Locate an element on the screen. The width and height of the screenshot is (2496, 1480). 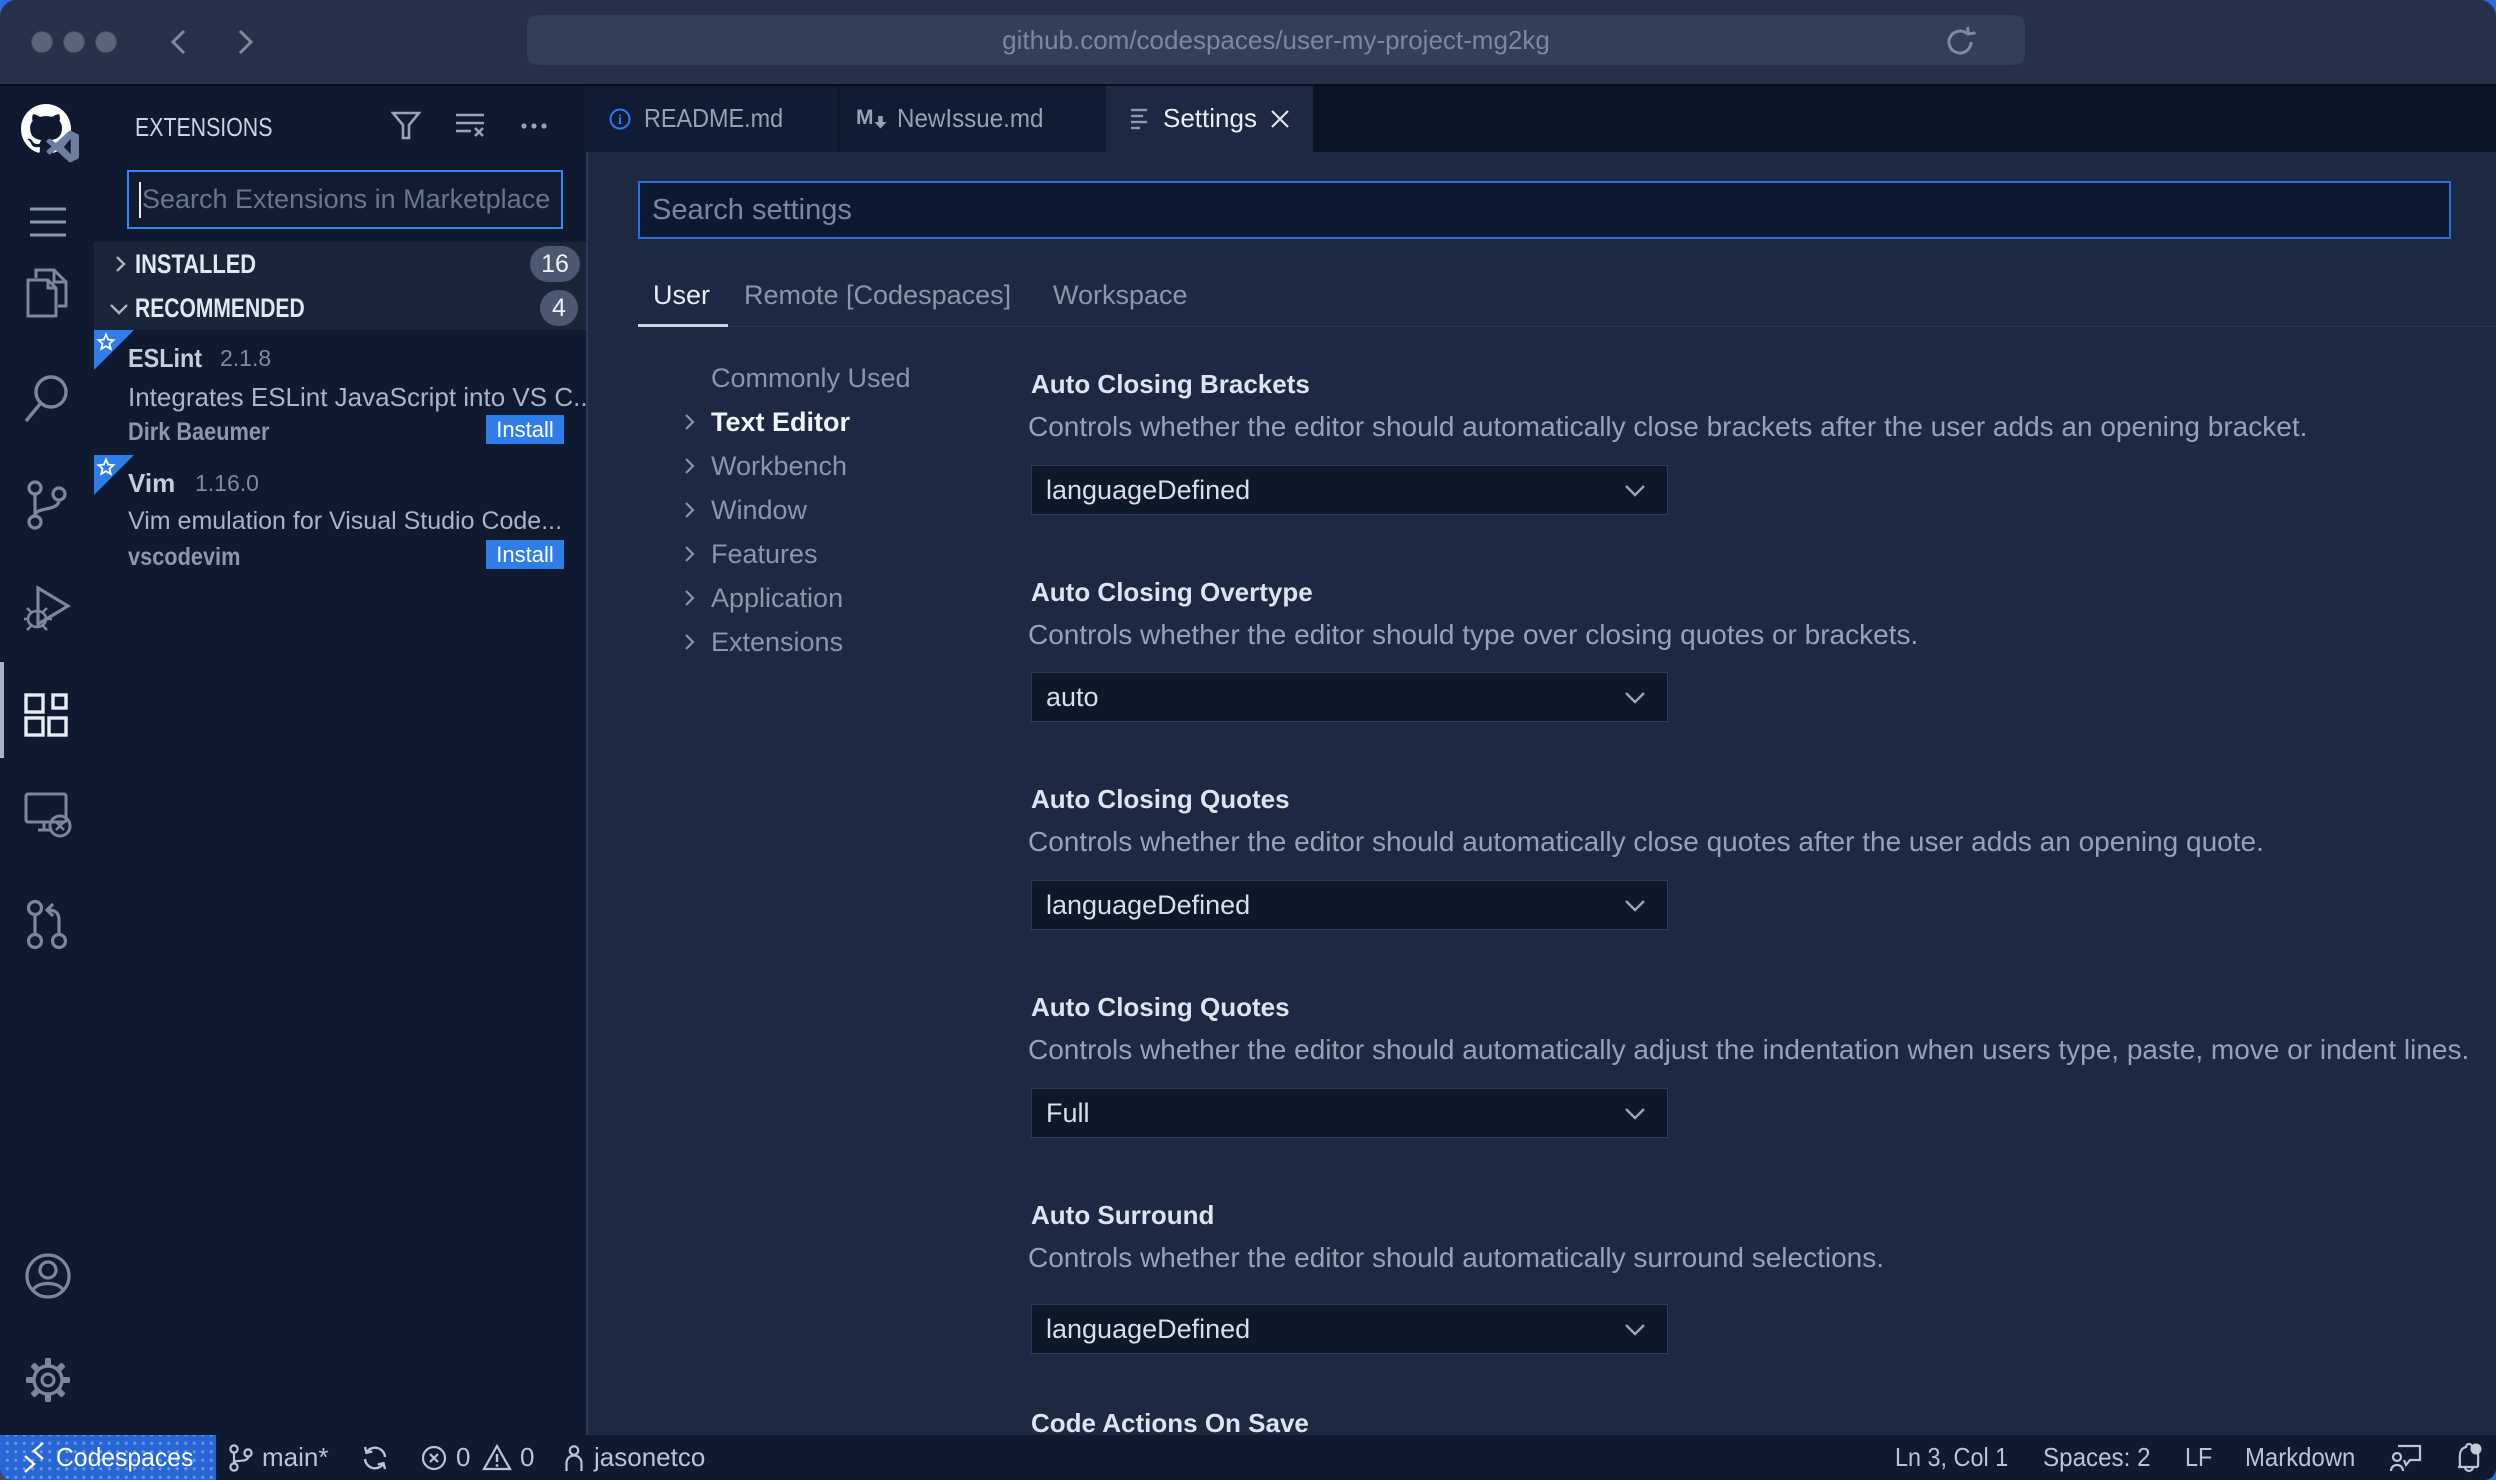
svg-text: i is located at coordinates (620, 120).